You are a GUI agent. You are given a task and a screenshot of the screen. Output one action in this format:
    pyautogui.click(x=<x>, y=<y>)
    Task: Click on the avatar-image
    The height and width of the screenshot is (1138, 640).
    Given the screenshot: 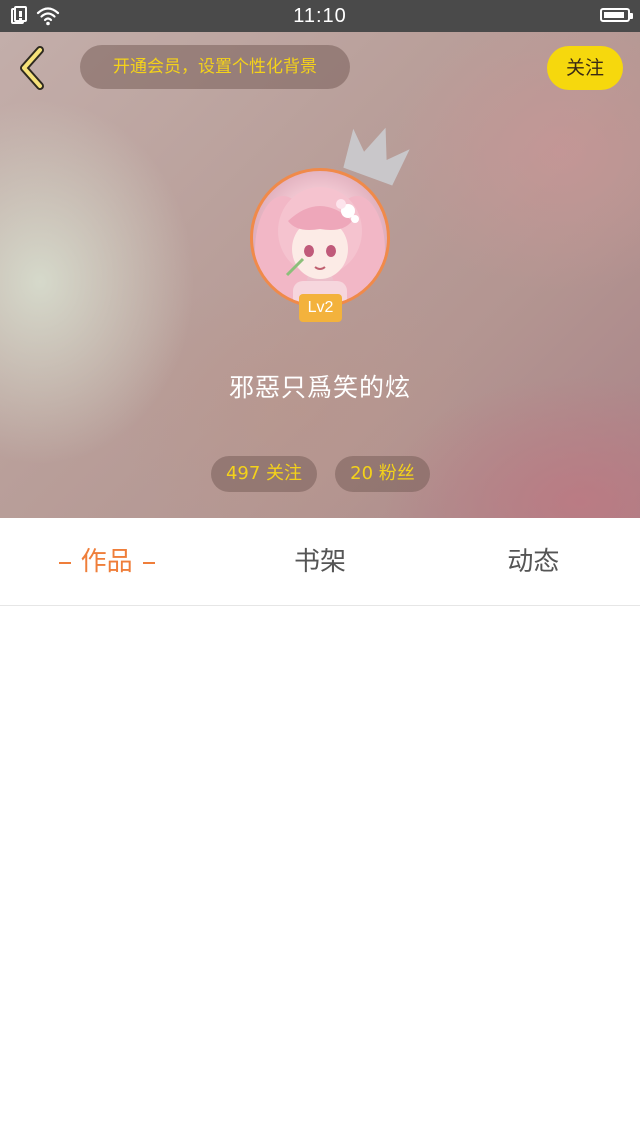 What is the action you would take?
    pyautogui.click(x=320, y=246)
    